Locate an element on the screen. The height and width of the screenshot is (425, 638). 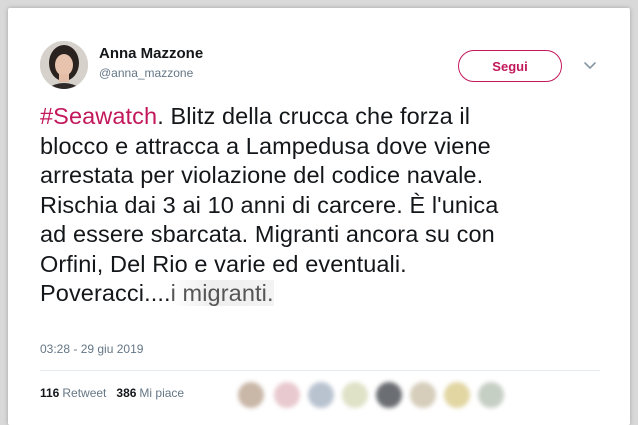
tweet-line: blocco e attracca a Lampedusa dove viene is located at coordinates (265, 145).